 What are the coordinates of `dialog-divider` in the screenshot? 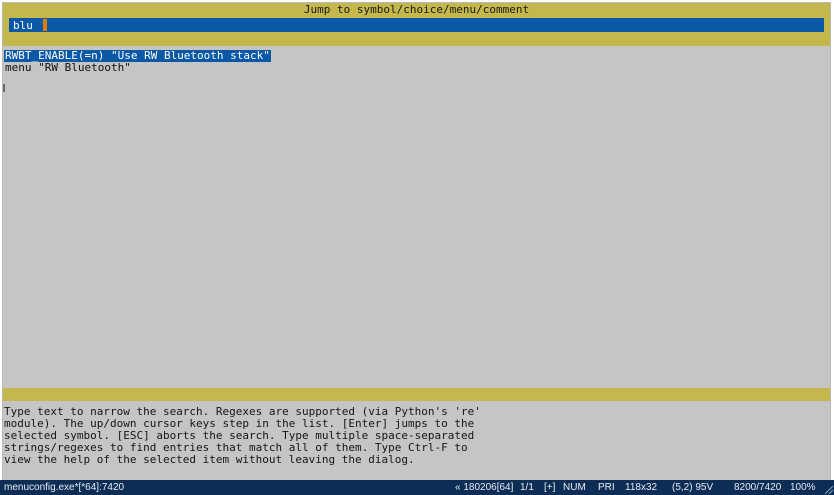 It's located at (416, 394).